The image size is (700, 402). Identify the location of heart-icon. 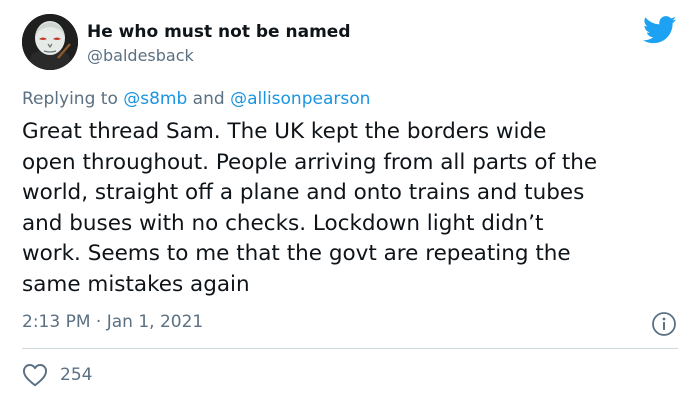
(35, 375).